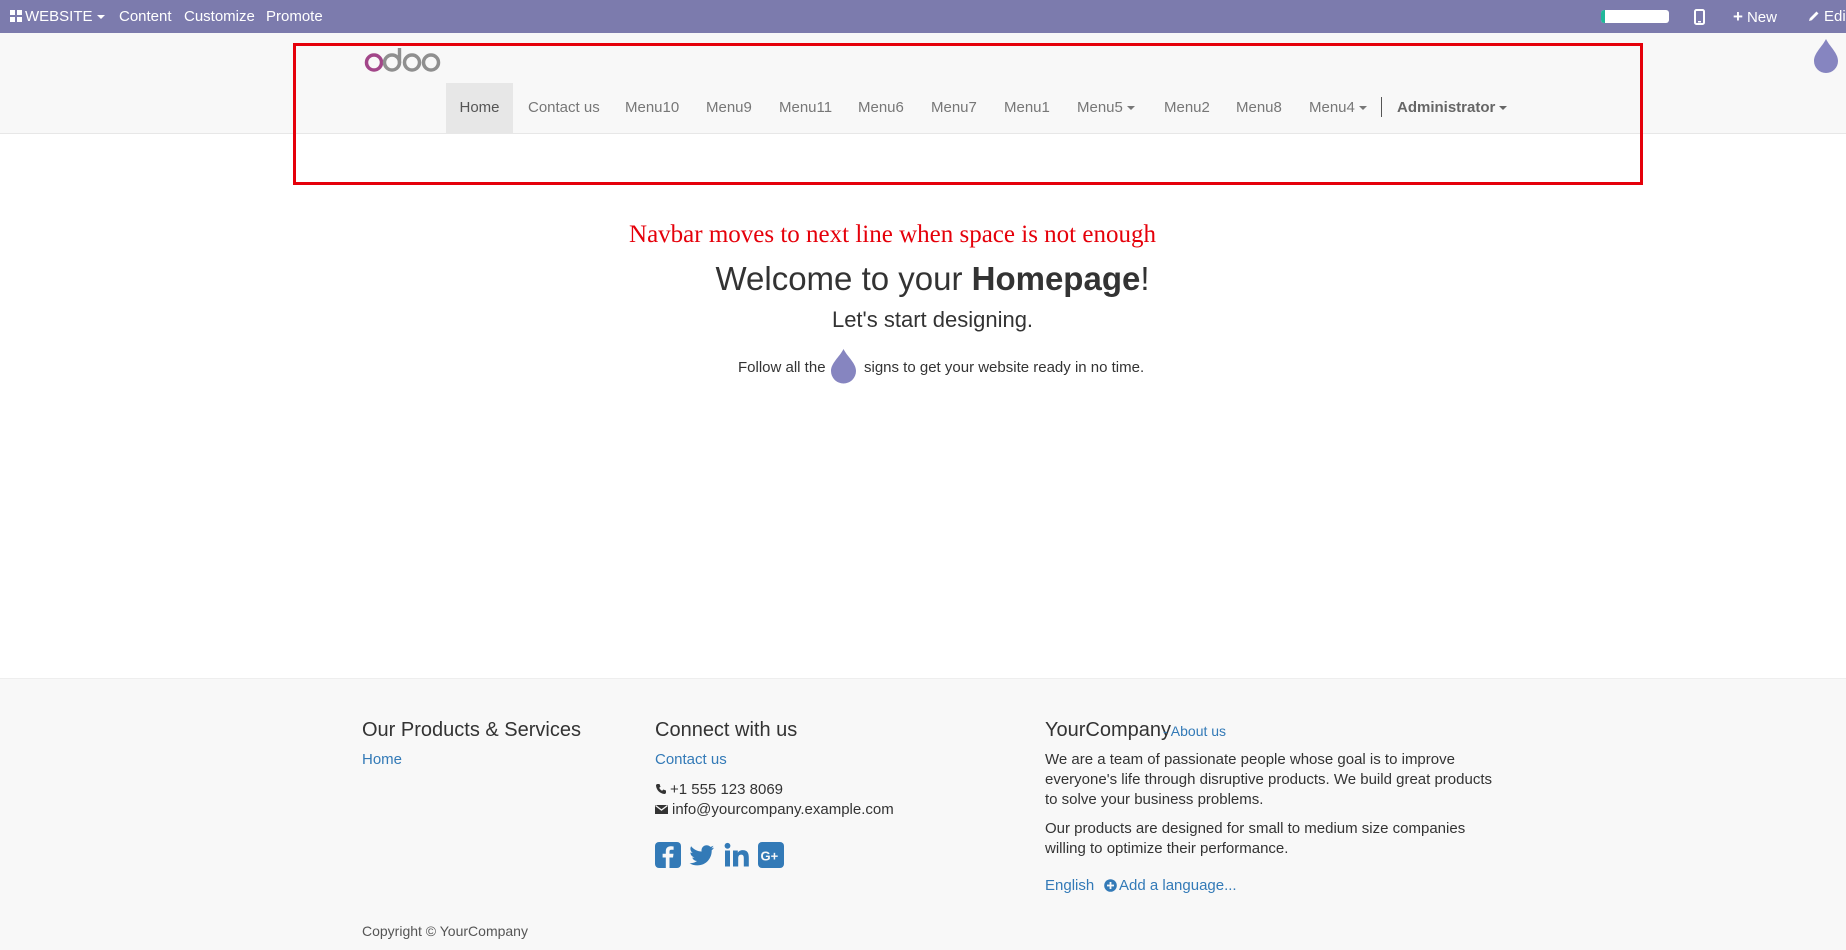  I want to click on mobile-preview-button, so click(1699, 16).